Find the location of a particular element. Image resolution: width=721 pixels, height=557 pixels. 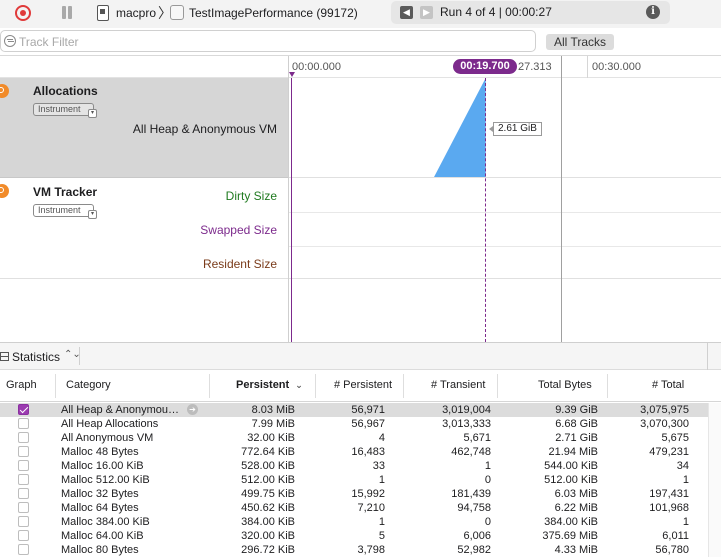

cell-n-transient: 5,671 is located at coordinates (477, 438).